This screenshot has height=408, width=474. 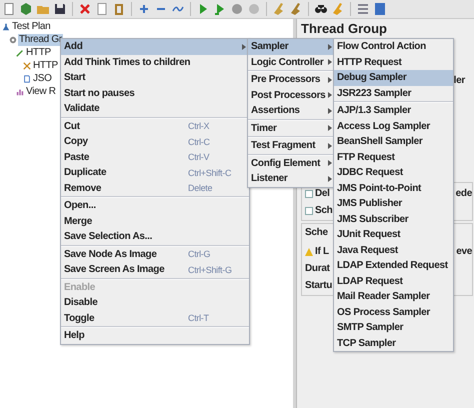 What do you see at coordinates (78, 221) in the screenshot?
I see `menu-item-label: Merge` at bounding box center [78, 221].